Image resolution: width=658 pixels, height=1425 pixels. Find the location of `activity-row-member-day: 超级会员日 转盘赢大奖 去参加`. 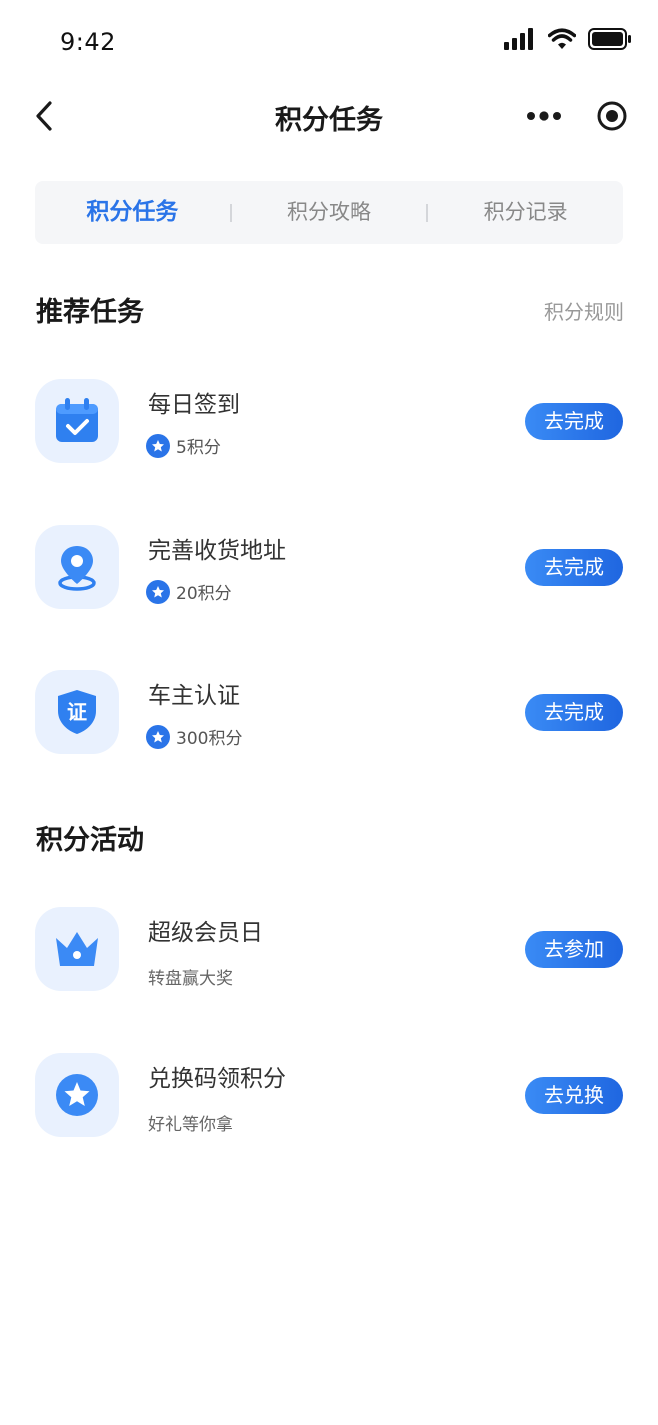

activity-row-member-day: 超级会员日 转盘赢大奖 去参加 is located at coordinates (329, 950).